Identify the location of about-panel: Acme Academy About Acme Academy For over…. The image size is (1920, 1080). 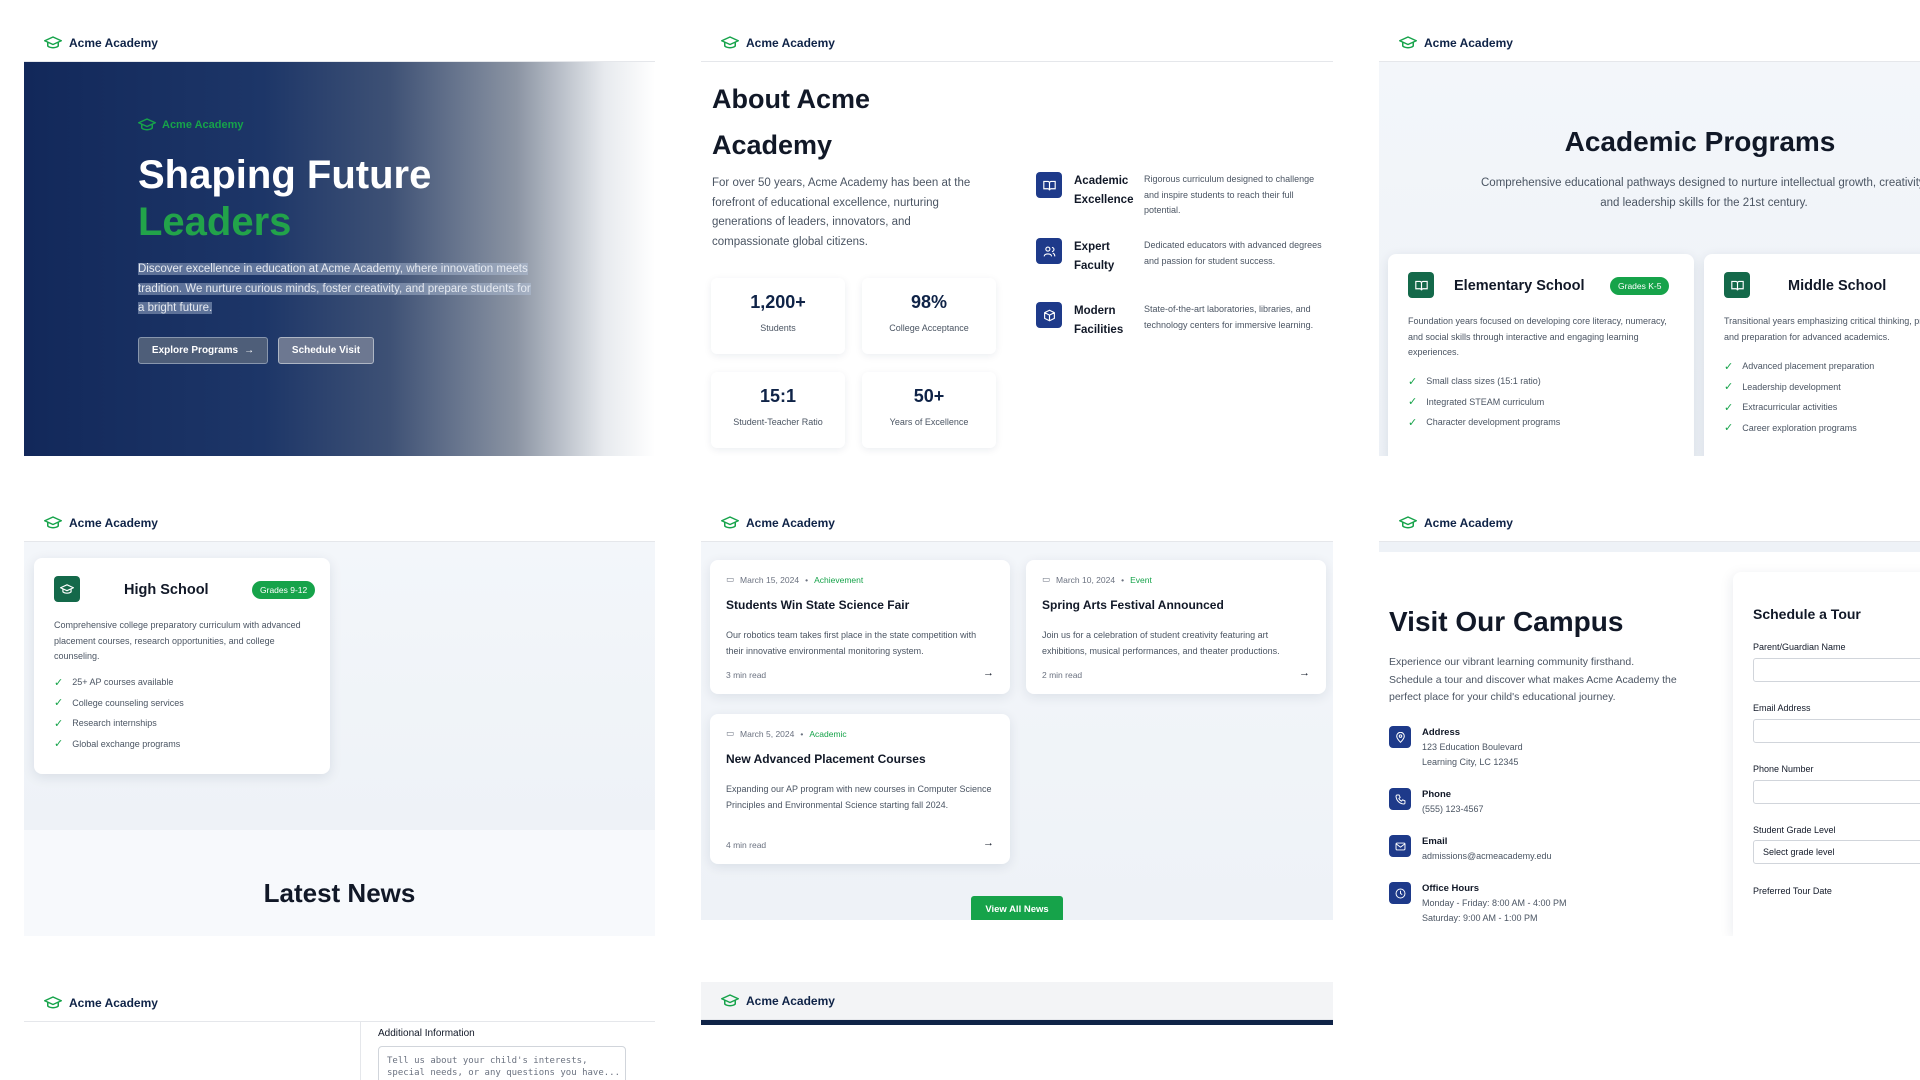
(1017, 240).